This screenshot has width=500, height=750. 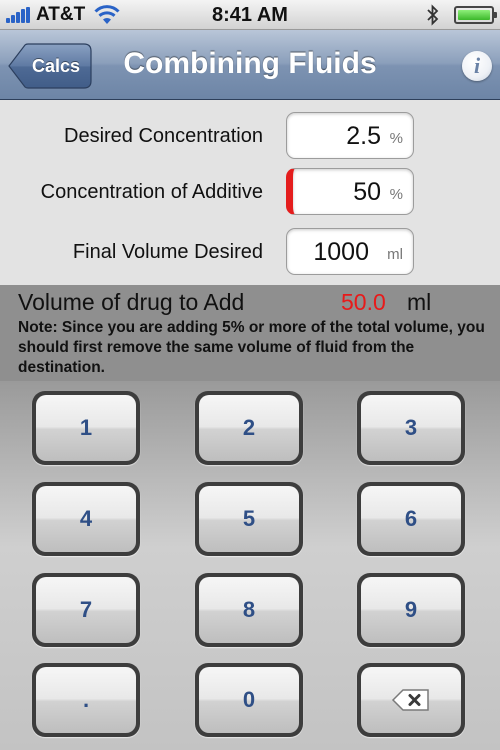 What do you see at coordinates (367, 192) in the screenshot?
I see `concentration-of-additive-value: 50` at bounding box center [367, 192].